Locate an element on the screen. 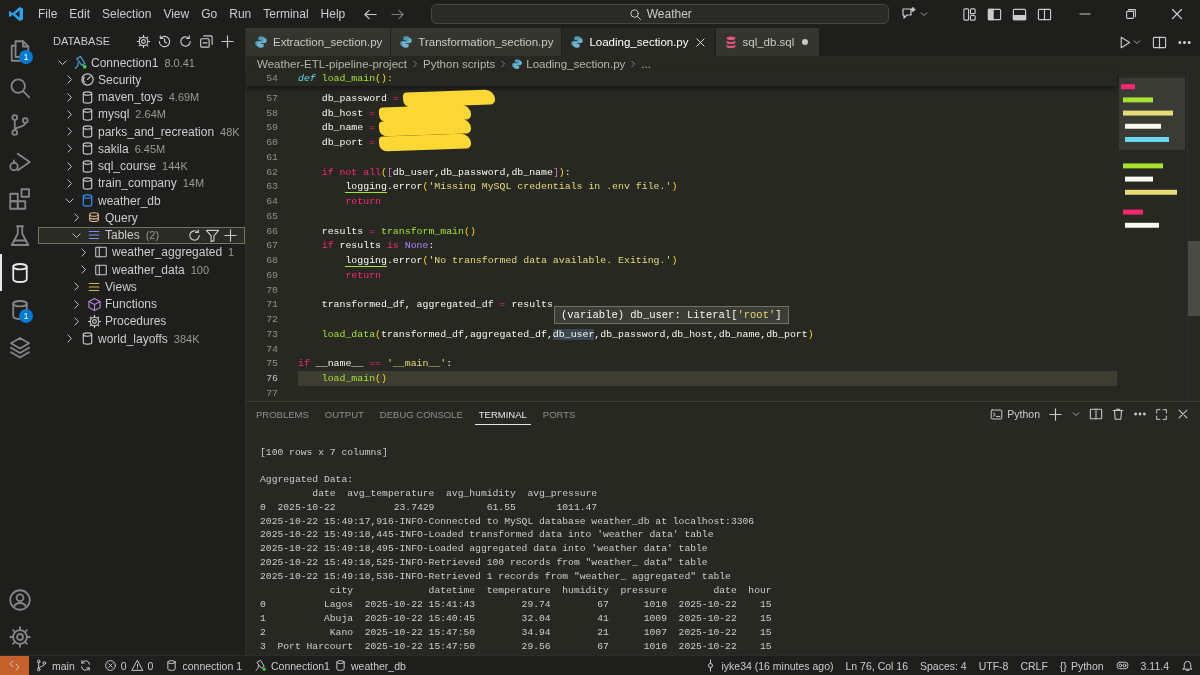 The width and height of the screenshot is (1200, 675). code-line: db_port = is located at coordinates (348, 143).